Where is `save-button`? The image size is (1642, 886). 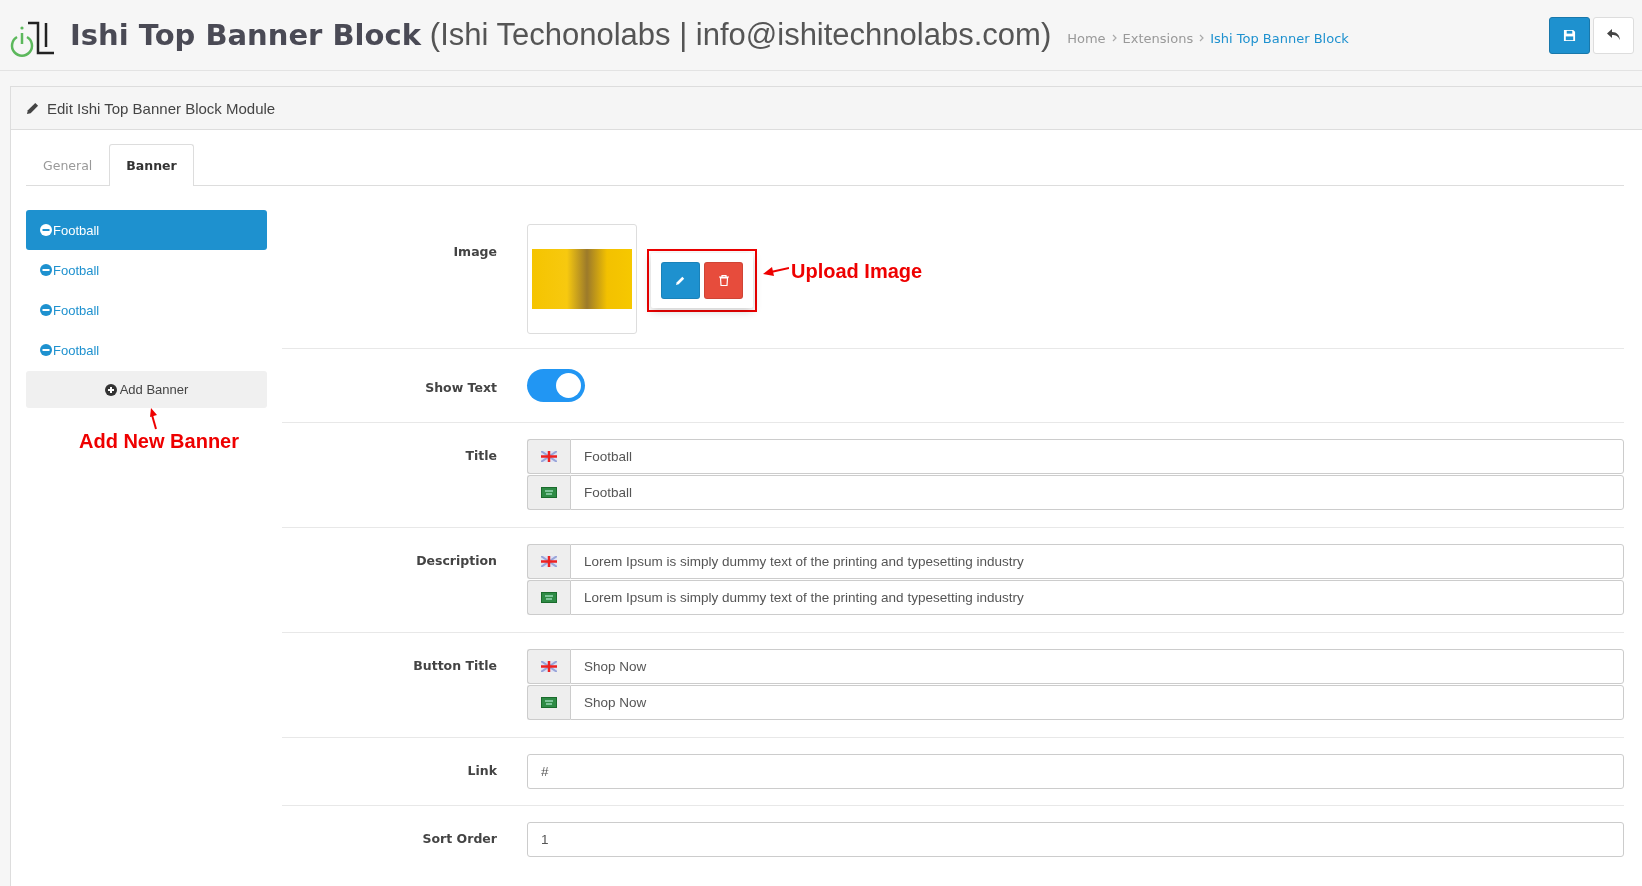 save-button is located at coordinates (1569, 35).